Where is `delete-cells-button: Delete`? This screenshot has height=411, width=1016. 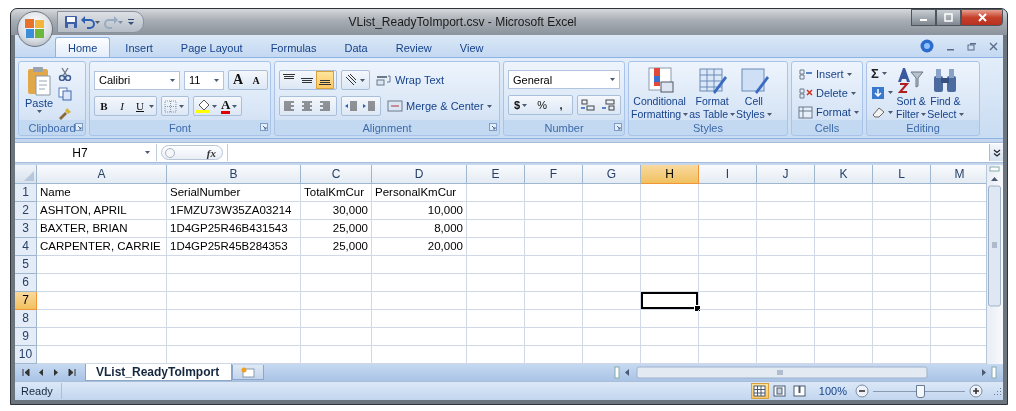
delete-cells-button: Delete is located at coordinates (828, 93).